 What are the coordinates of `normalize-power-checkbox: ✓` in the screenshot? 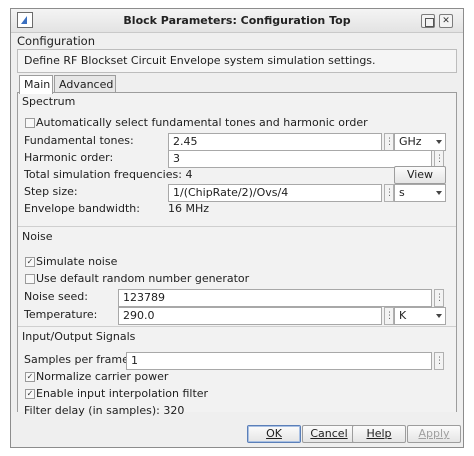 It's located at (30, 377).